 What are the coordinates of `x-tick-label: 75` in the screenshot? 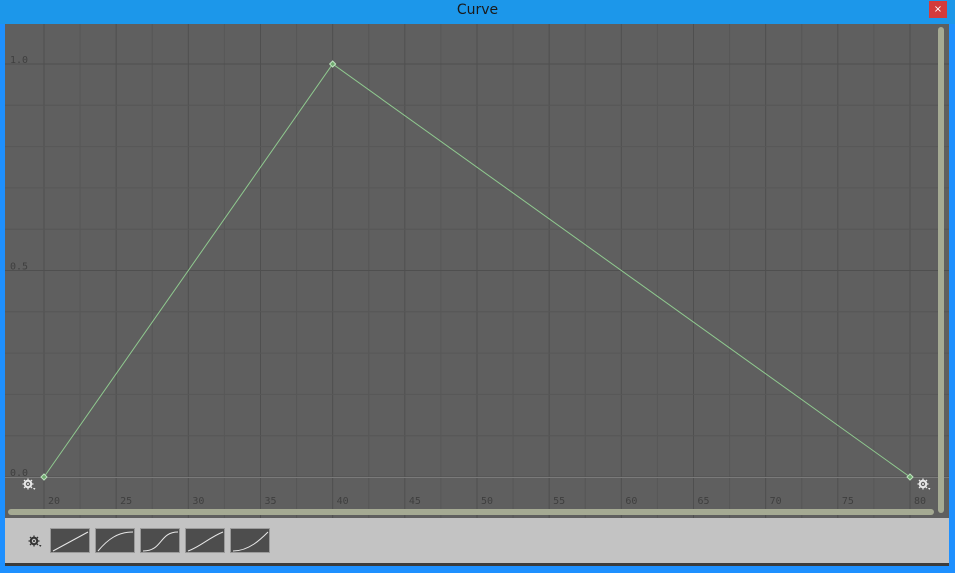 It's located at (848, 501).